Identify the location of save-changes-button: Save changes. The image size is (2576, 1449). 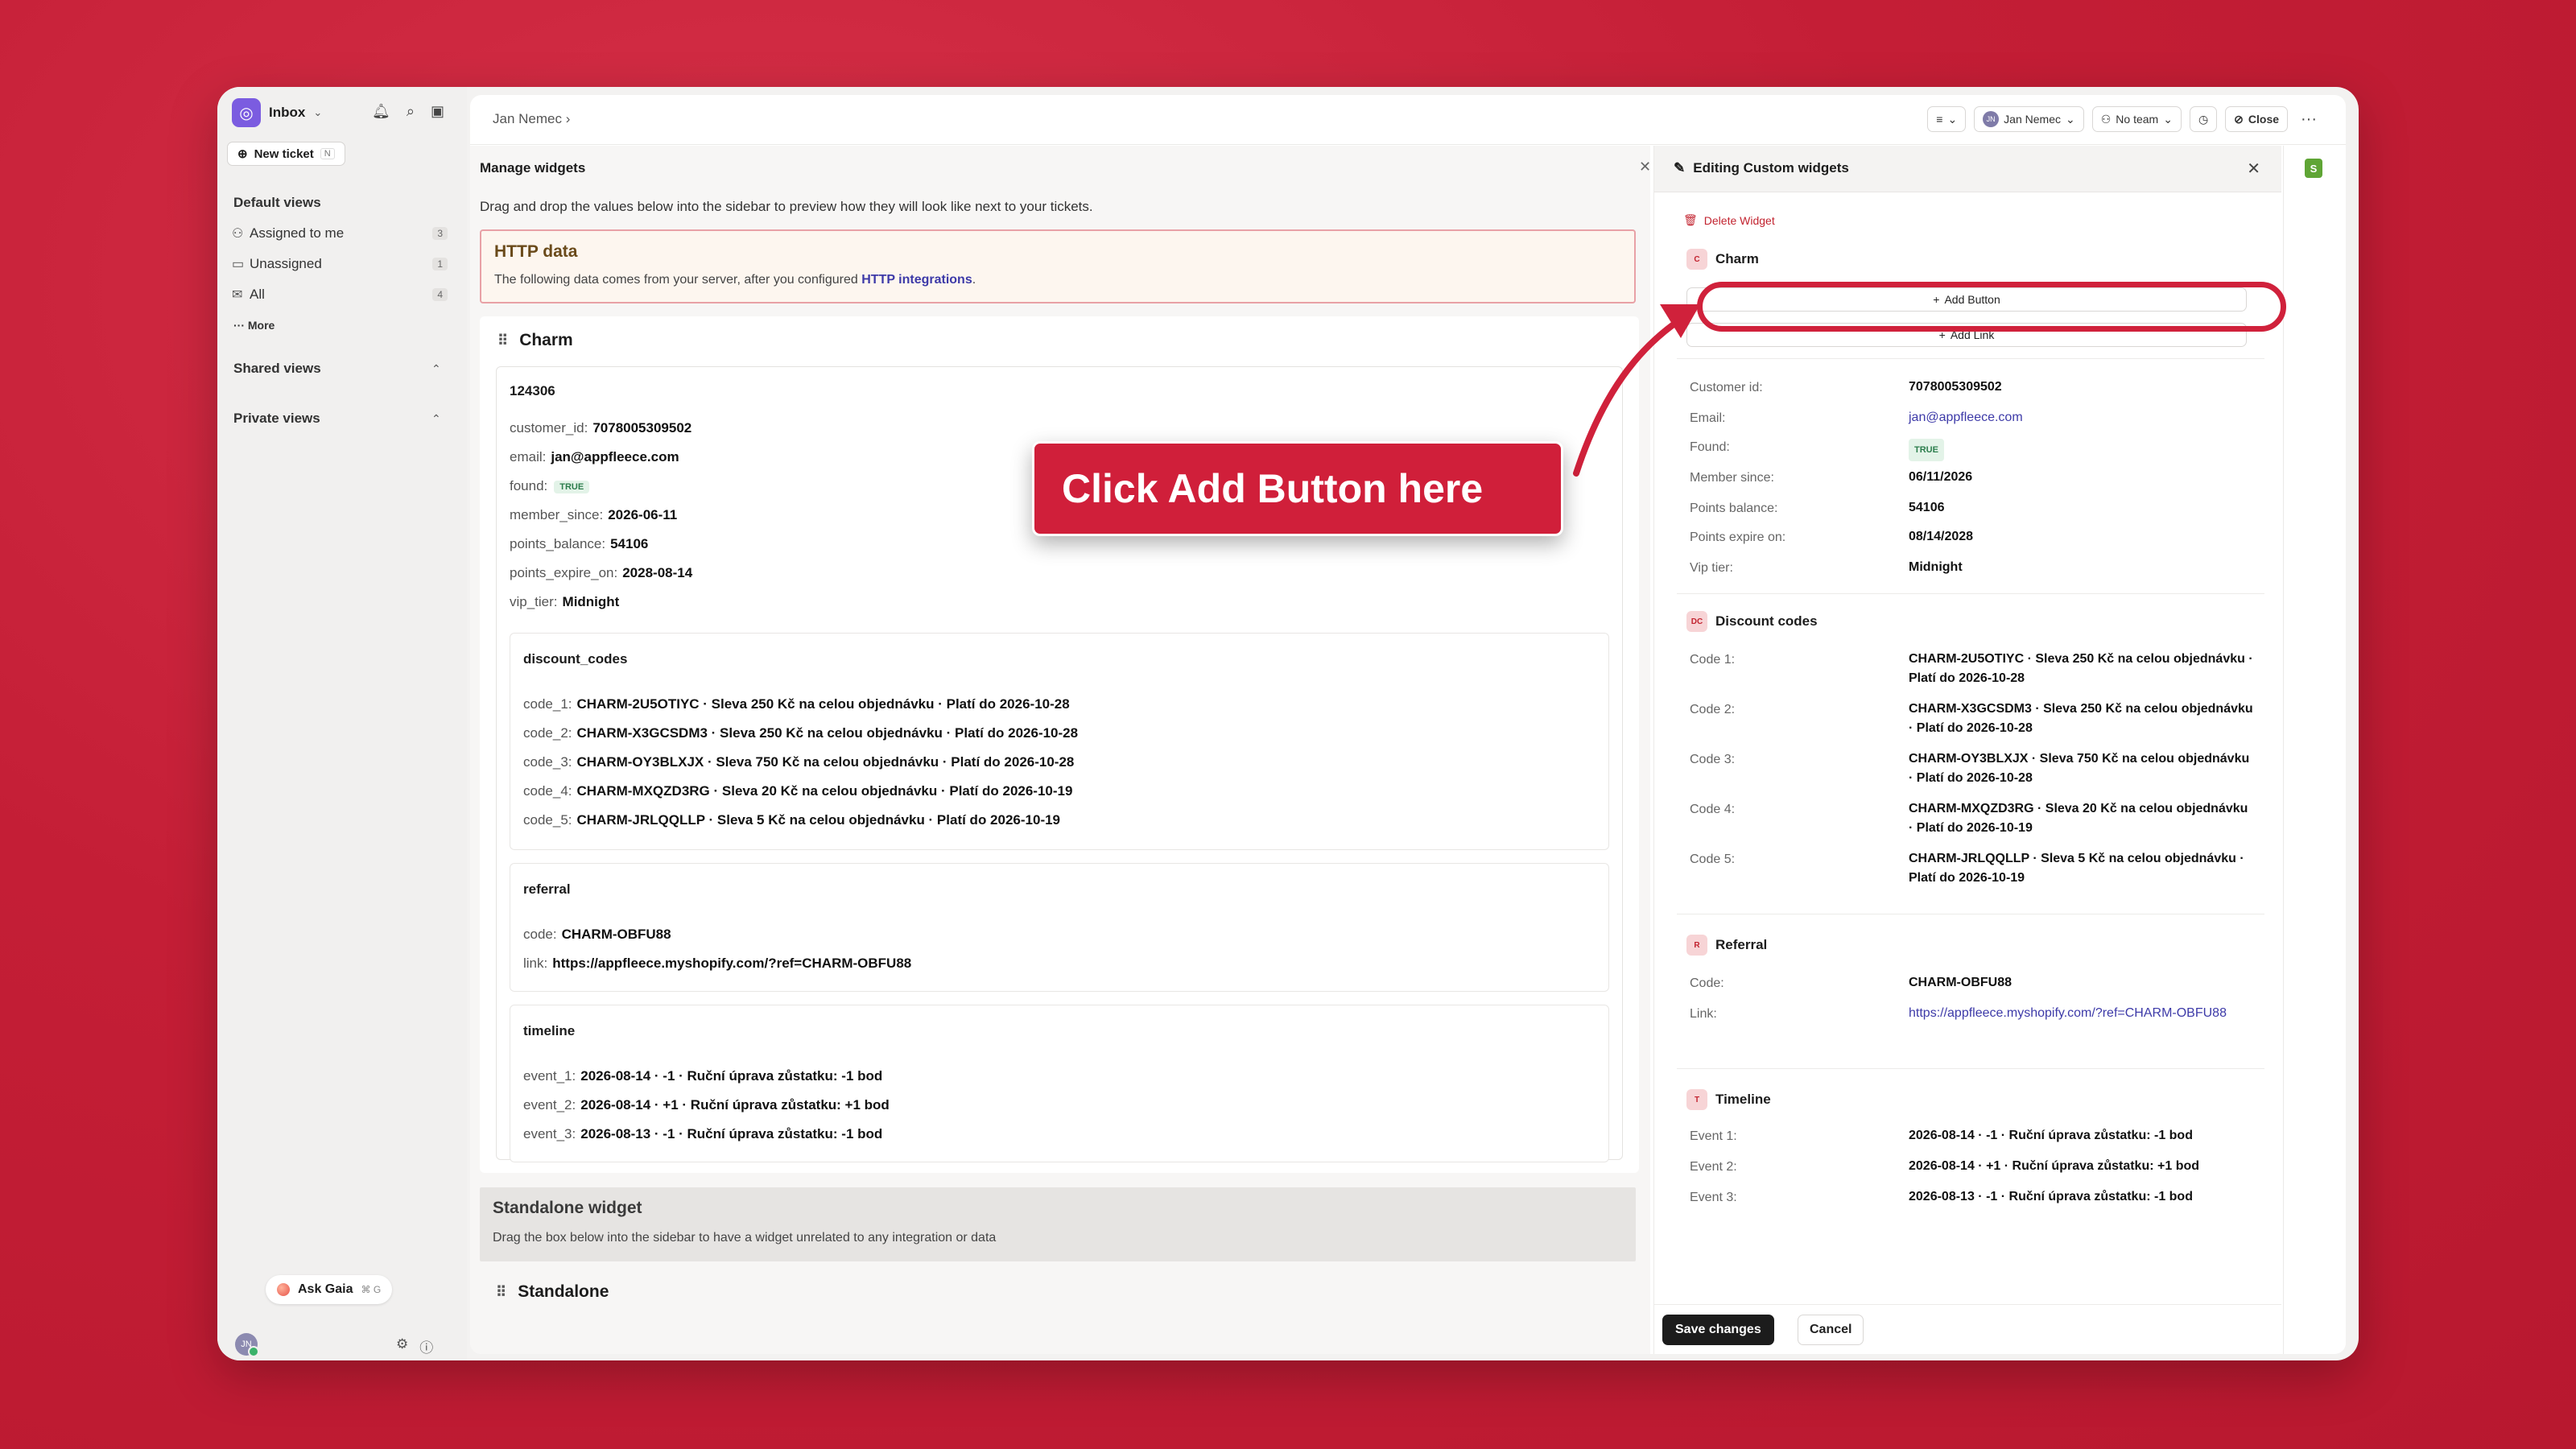
(1718, 1330).